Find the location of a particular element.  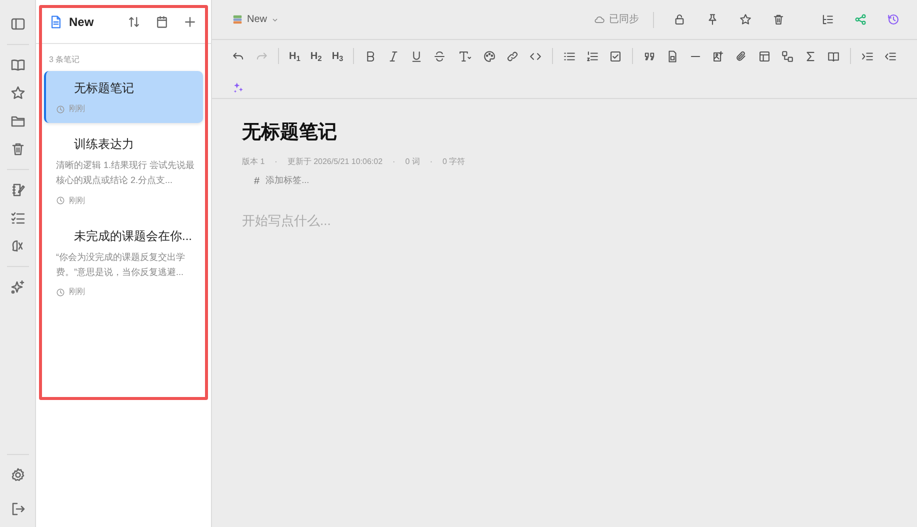

outline-icon is located at coordinates (827, 19).